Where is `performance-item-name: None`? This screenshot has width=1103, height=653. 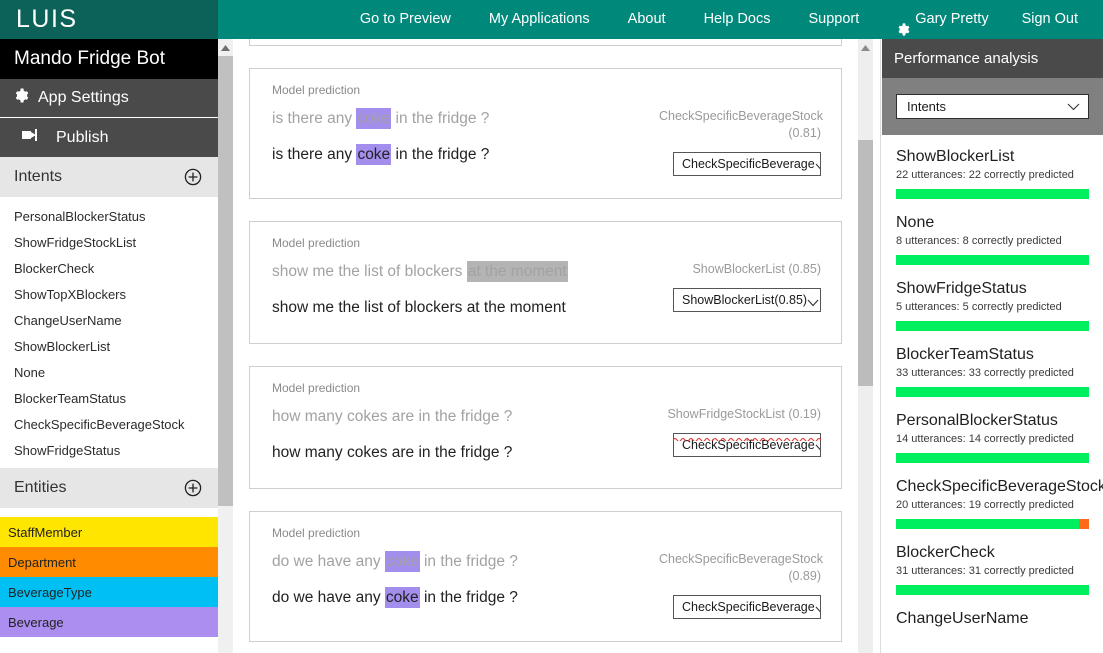
performance-item-name: None is located at coordinates (915, 222).